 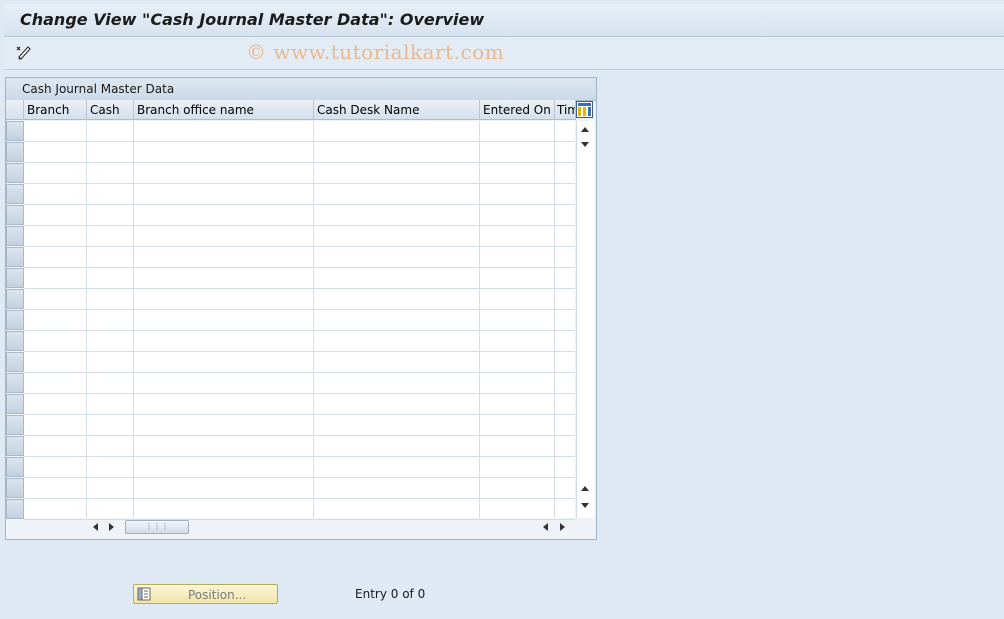 What do you see at coordinates (224, 110) in the screenshot?
I see `column-header-branch-office-name: Branch office name` at bounding box center [224, 110].